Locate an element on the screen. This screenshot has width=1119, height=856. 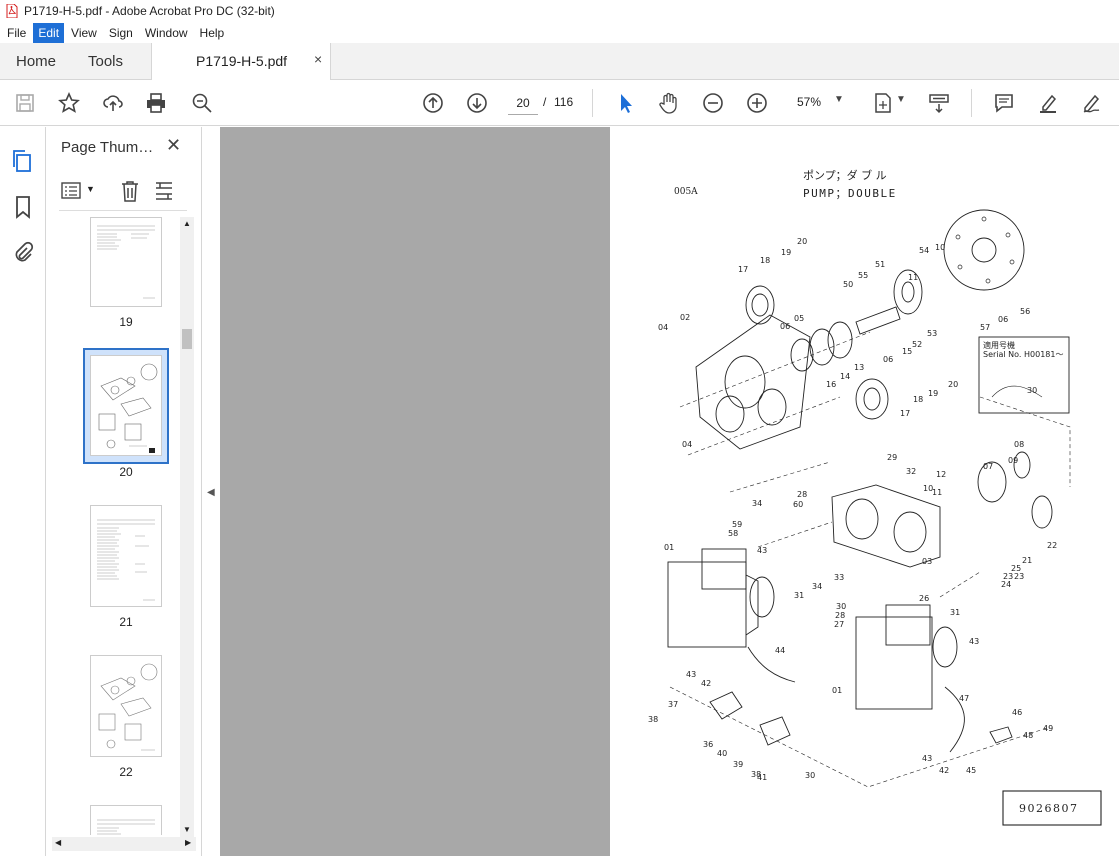
scroll-down-icon: ▼ is located at coordinates (187, 829).